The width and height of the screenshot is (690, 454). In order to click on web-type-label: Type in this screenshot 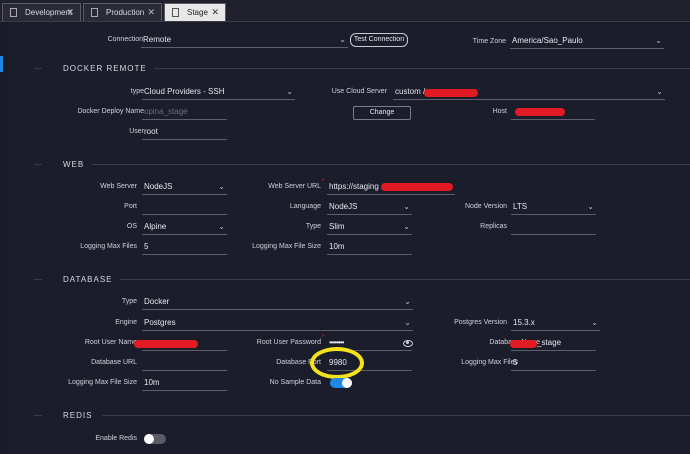, I will do `click(313, 226)`.